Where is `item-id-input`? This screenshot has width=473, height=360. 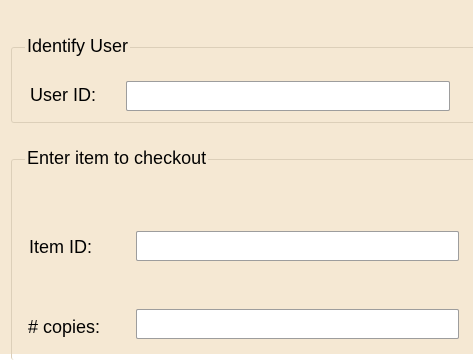
item-id-input is located at coordinates (297, 246).